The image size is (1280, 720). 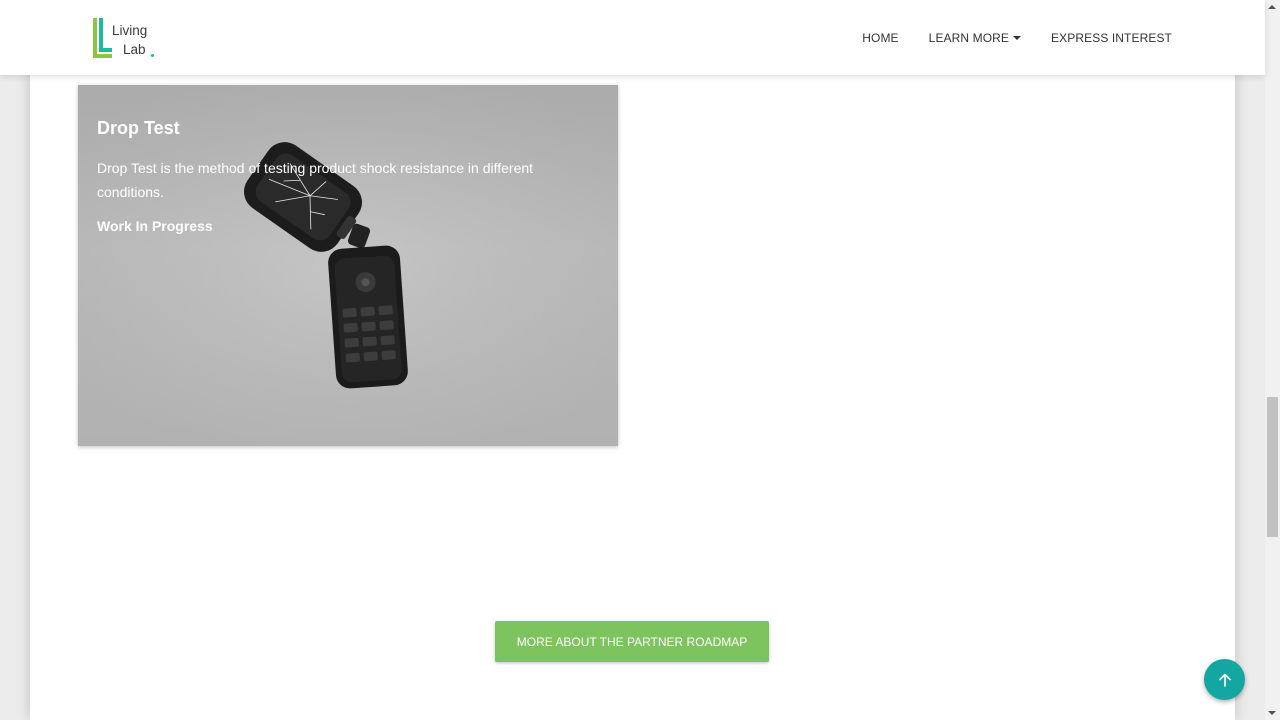 What do you see at coordinates (1017, 37) in the screenshot?
I see `caret-down-icon` at bounding box center [1017, 37].